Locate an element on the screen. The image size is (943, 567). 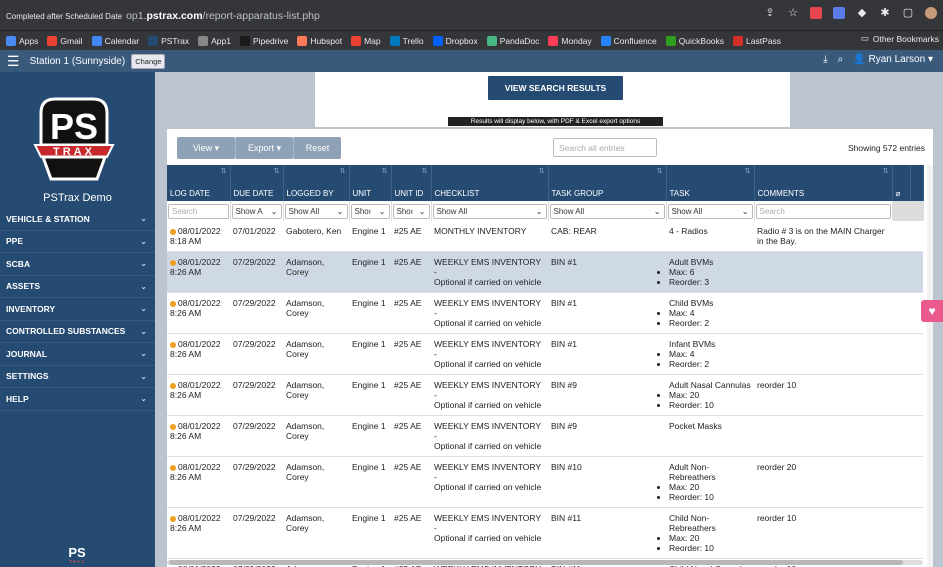
attachment-column-header: ⌀ is located at coordinates (901, 183).